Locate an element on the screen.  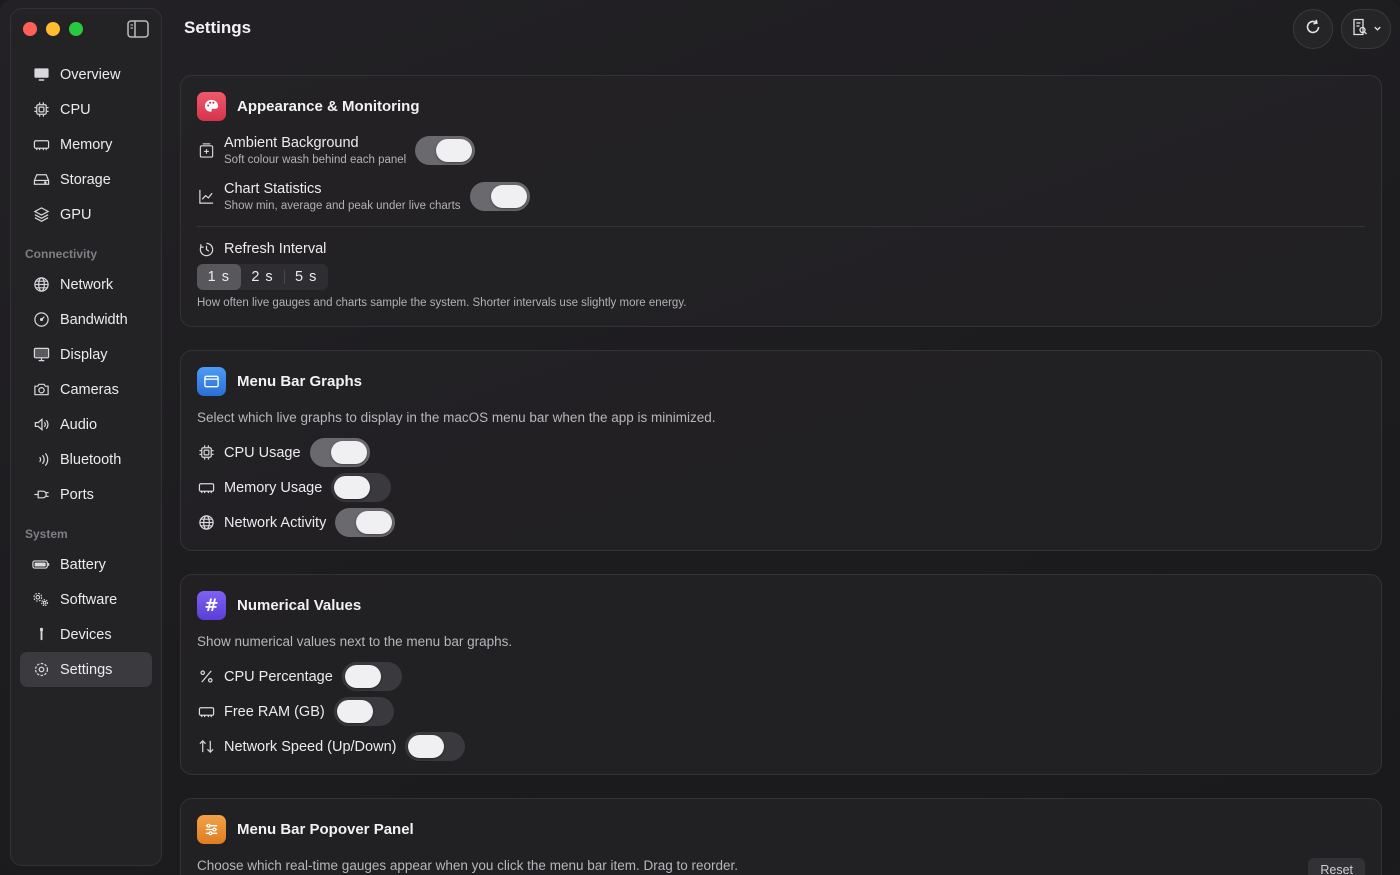
panel-title: Numerical Values is located at coordinates (299, 605).